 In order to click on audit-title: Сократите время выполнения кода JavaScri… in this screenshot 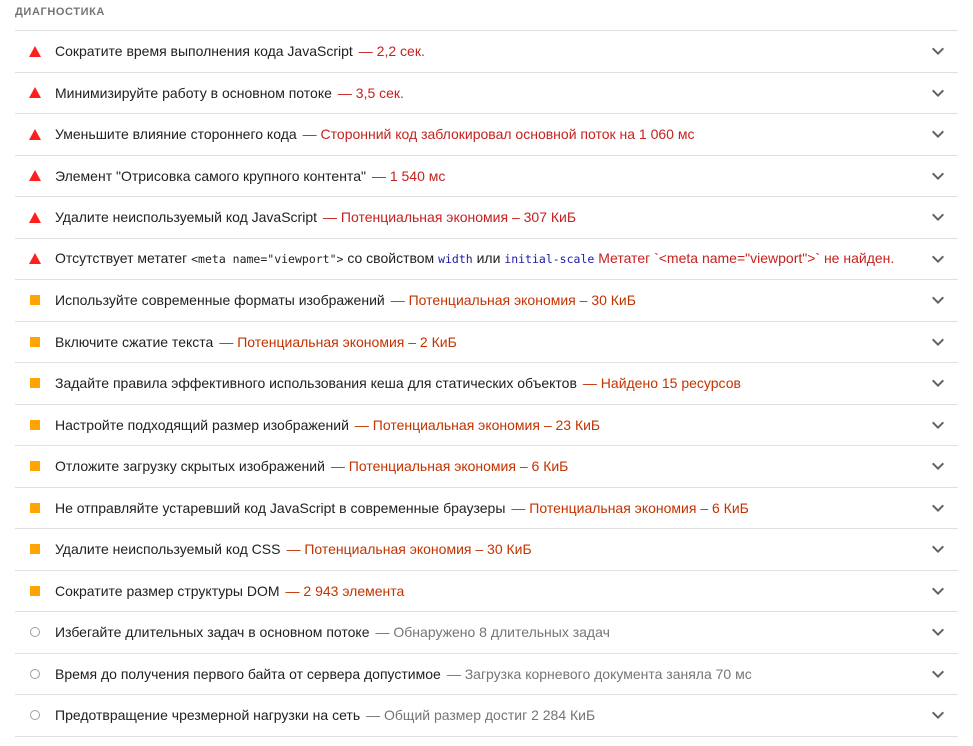, I will do `click(204, 51)`.